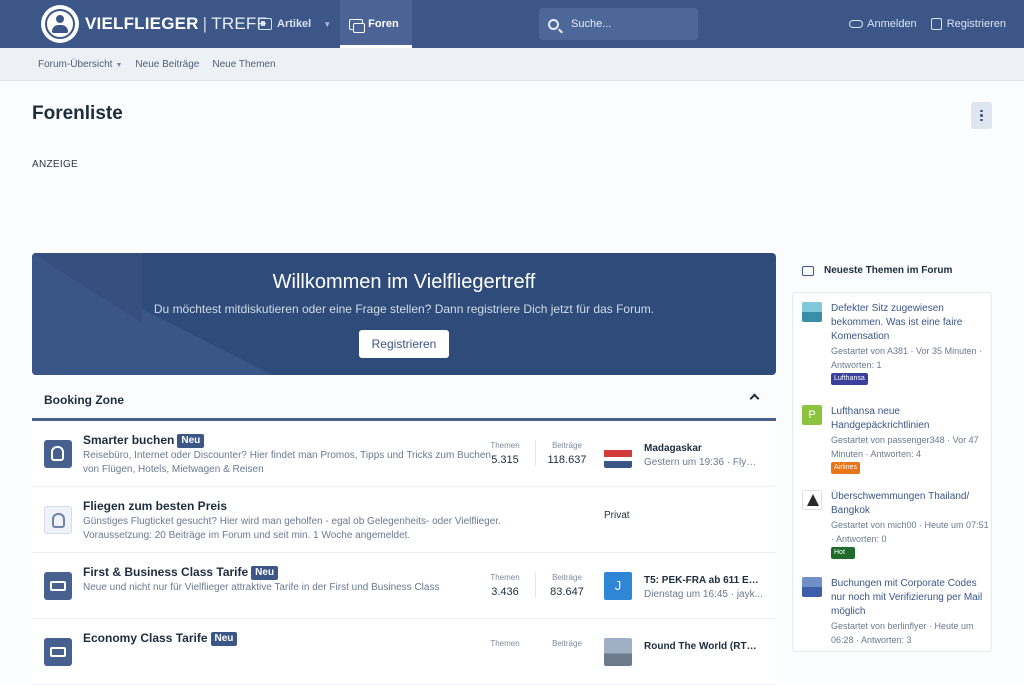  I want to click on nav-artikel: Artikel ▼, so click(294, 24).